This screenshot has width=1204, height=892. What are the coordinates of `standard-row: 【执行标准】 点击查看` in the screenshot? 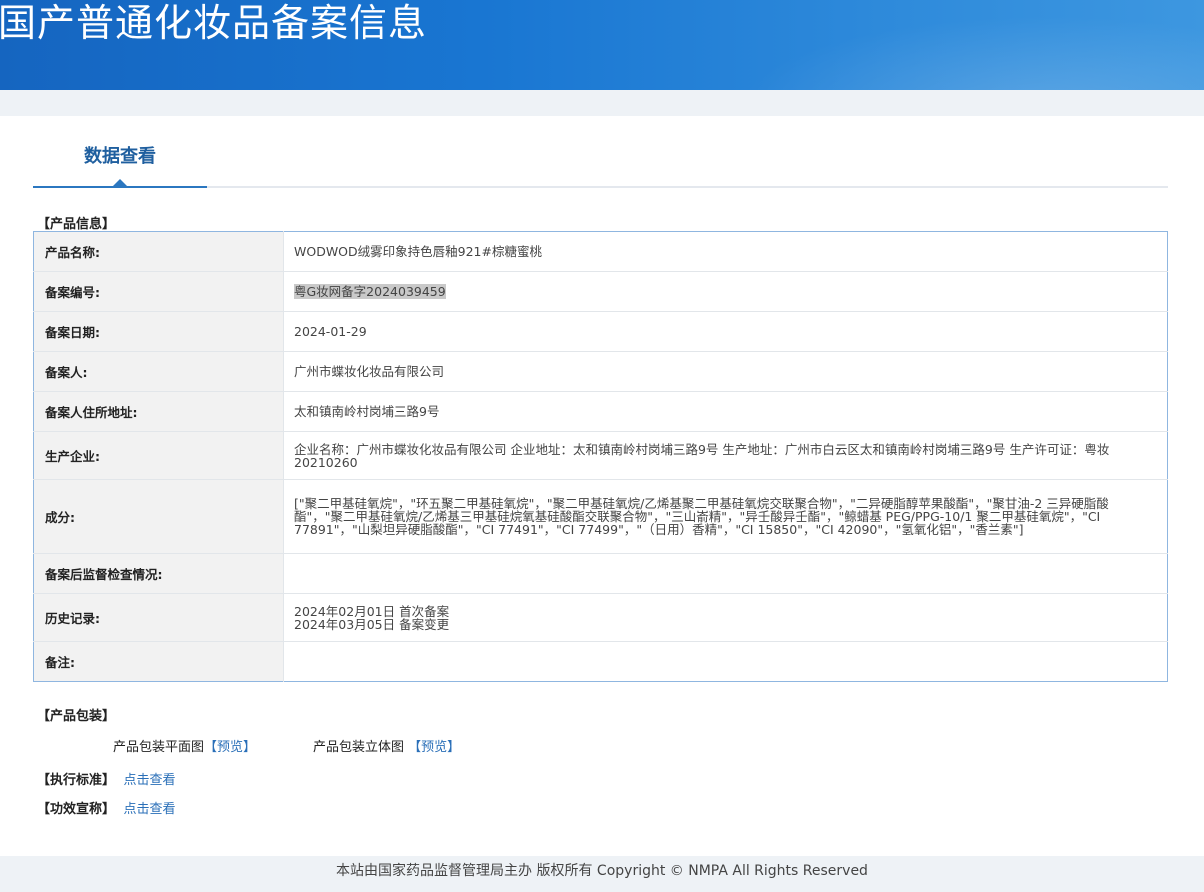 It's located at (106, 778).